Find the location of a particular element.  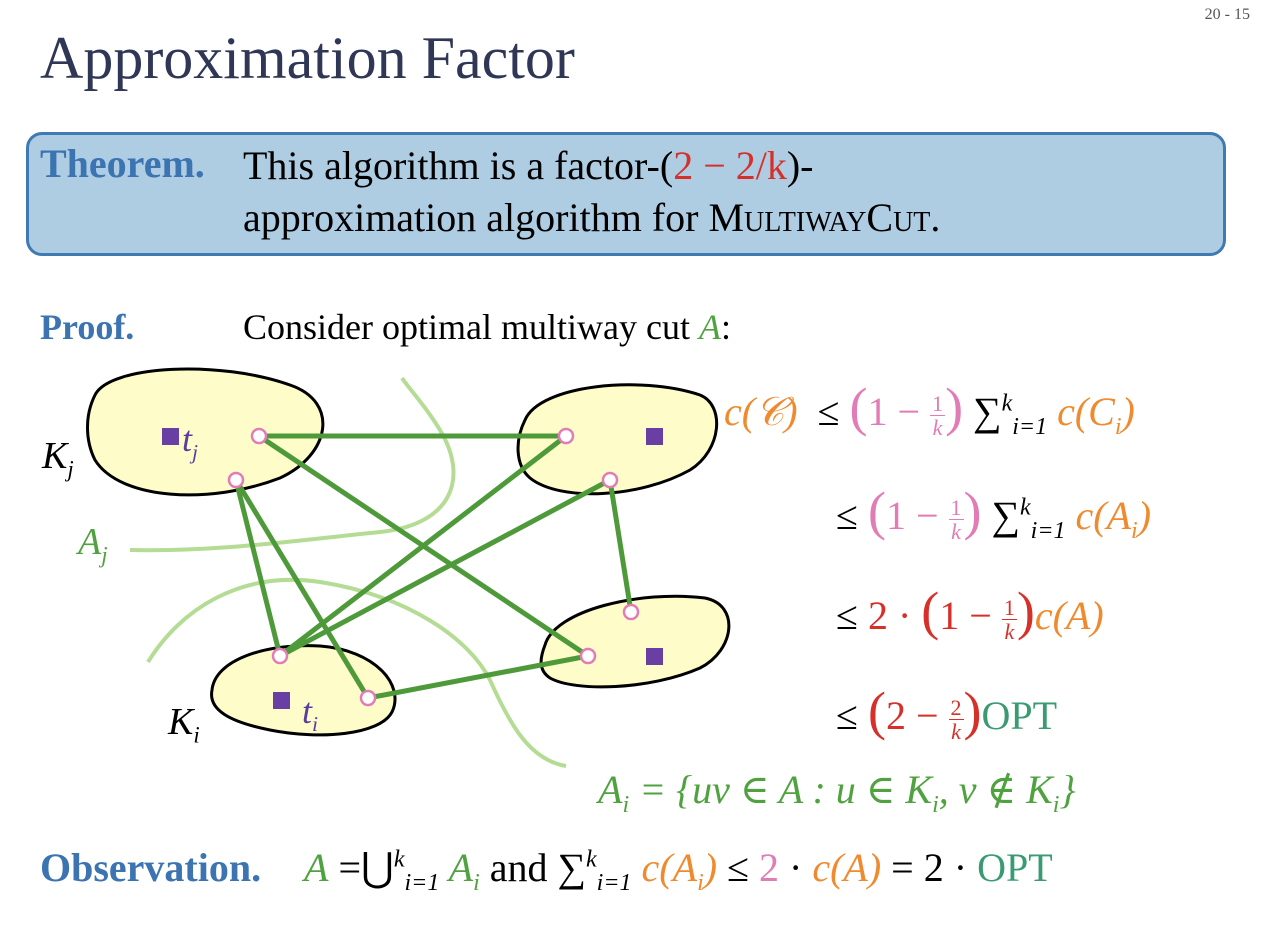

derivation-line-3: ≤ 2 · (1 − 1 k)c(A) is located at coordinates (970, 613).